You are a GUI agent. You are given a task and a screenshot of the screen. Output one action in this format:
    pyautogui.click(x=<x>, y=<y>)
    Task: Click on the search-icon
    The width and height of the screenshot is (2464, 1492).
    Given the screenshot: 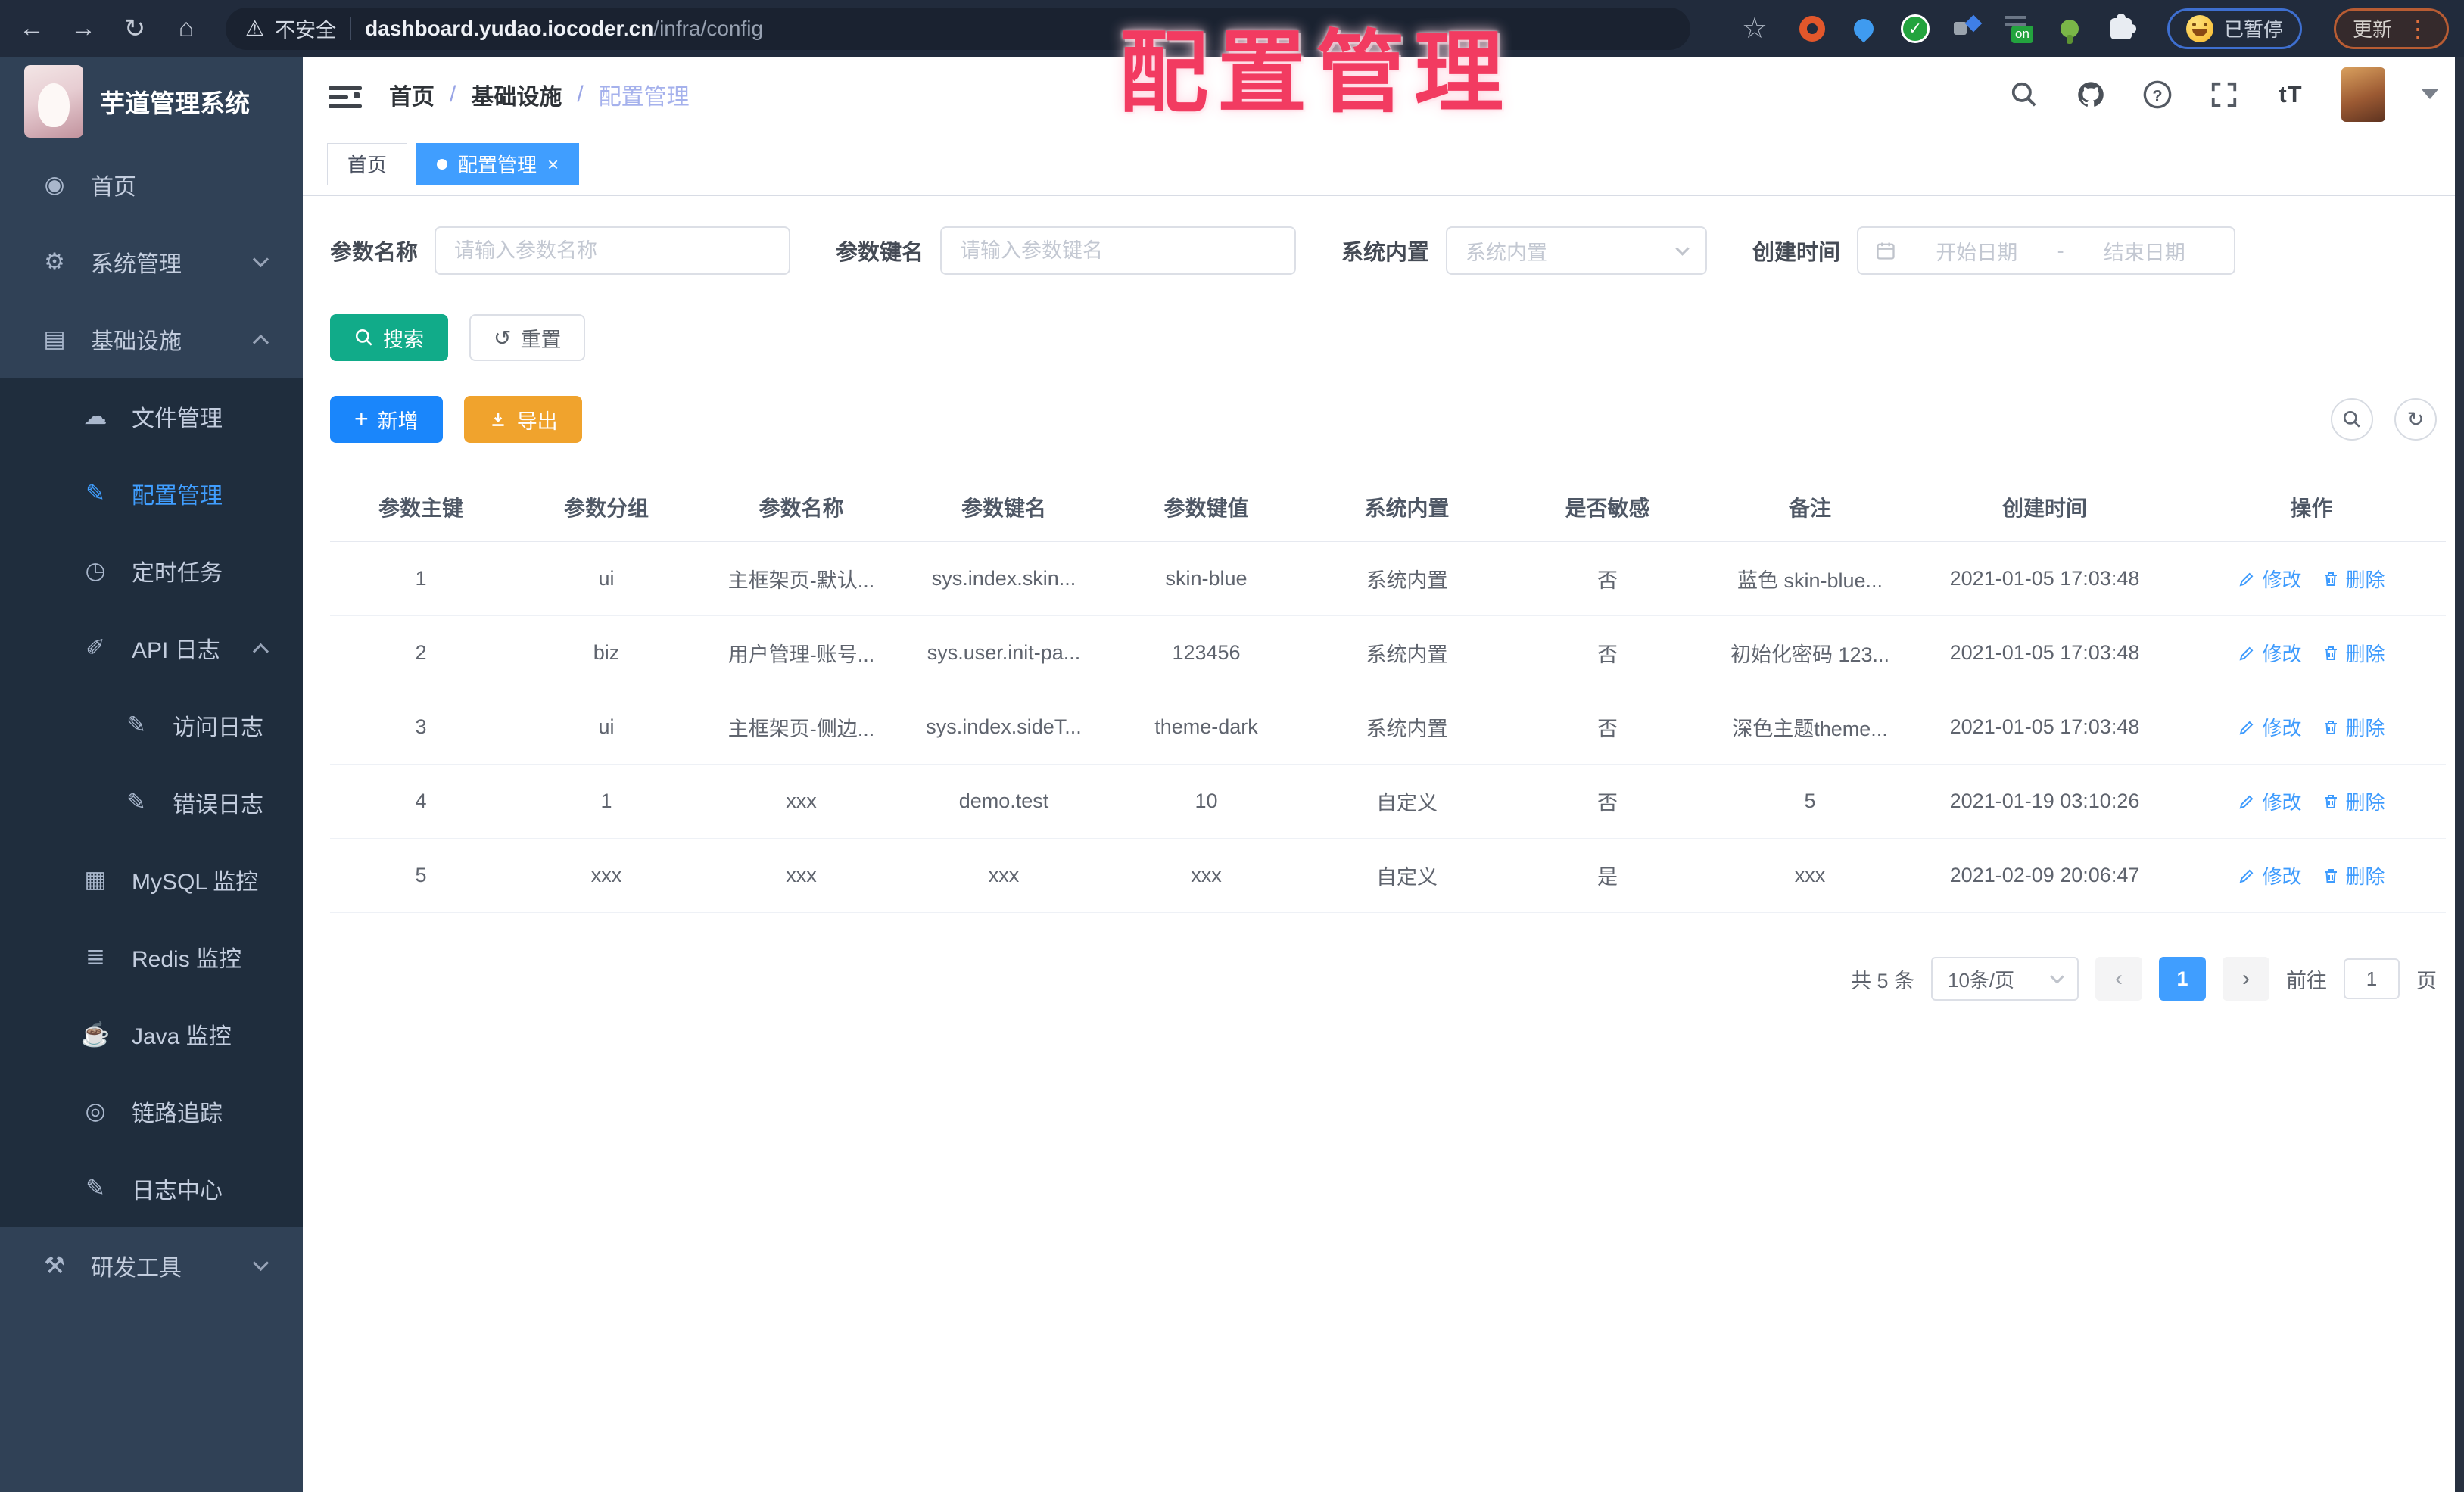 What is the action you would take?
    pyautogui.click(x=2024, y=95)
    